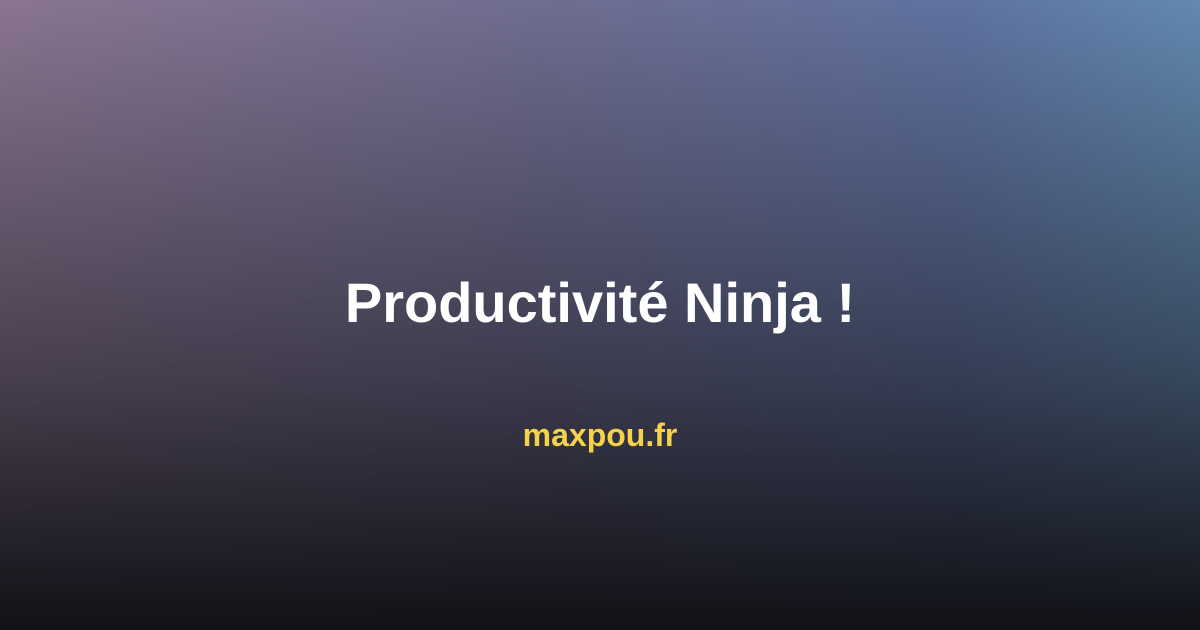 The height and width of the screenshot is (630, 1200). I want to click on site-domain: maxpou.fr, so click(600, 435).